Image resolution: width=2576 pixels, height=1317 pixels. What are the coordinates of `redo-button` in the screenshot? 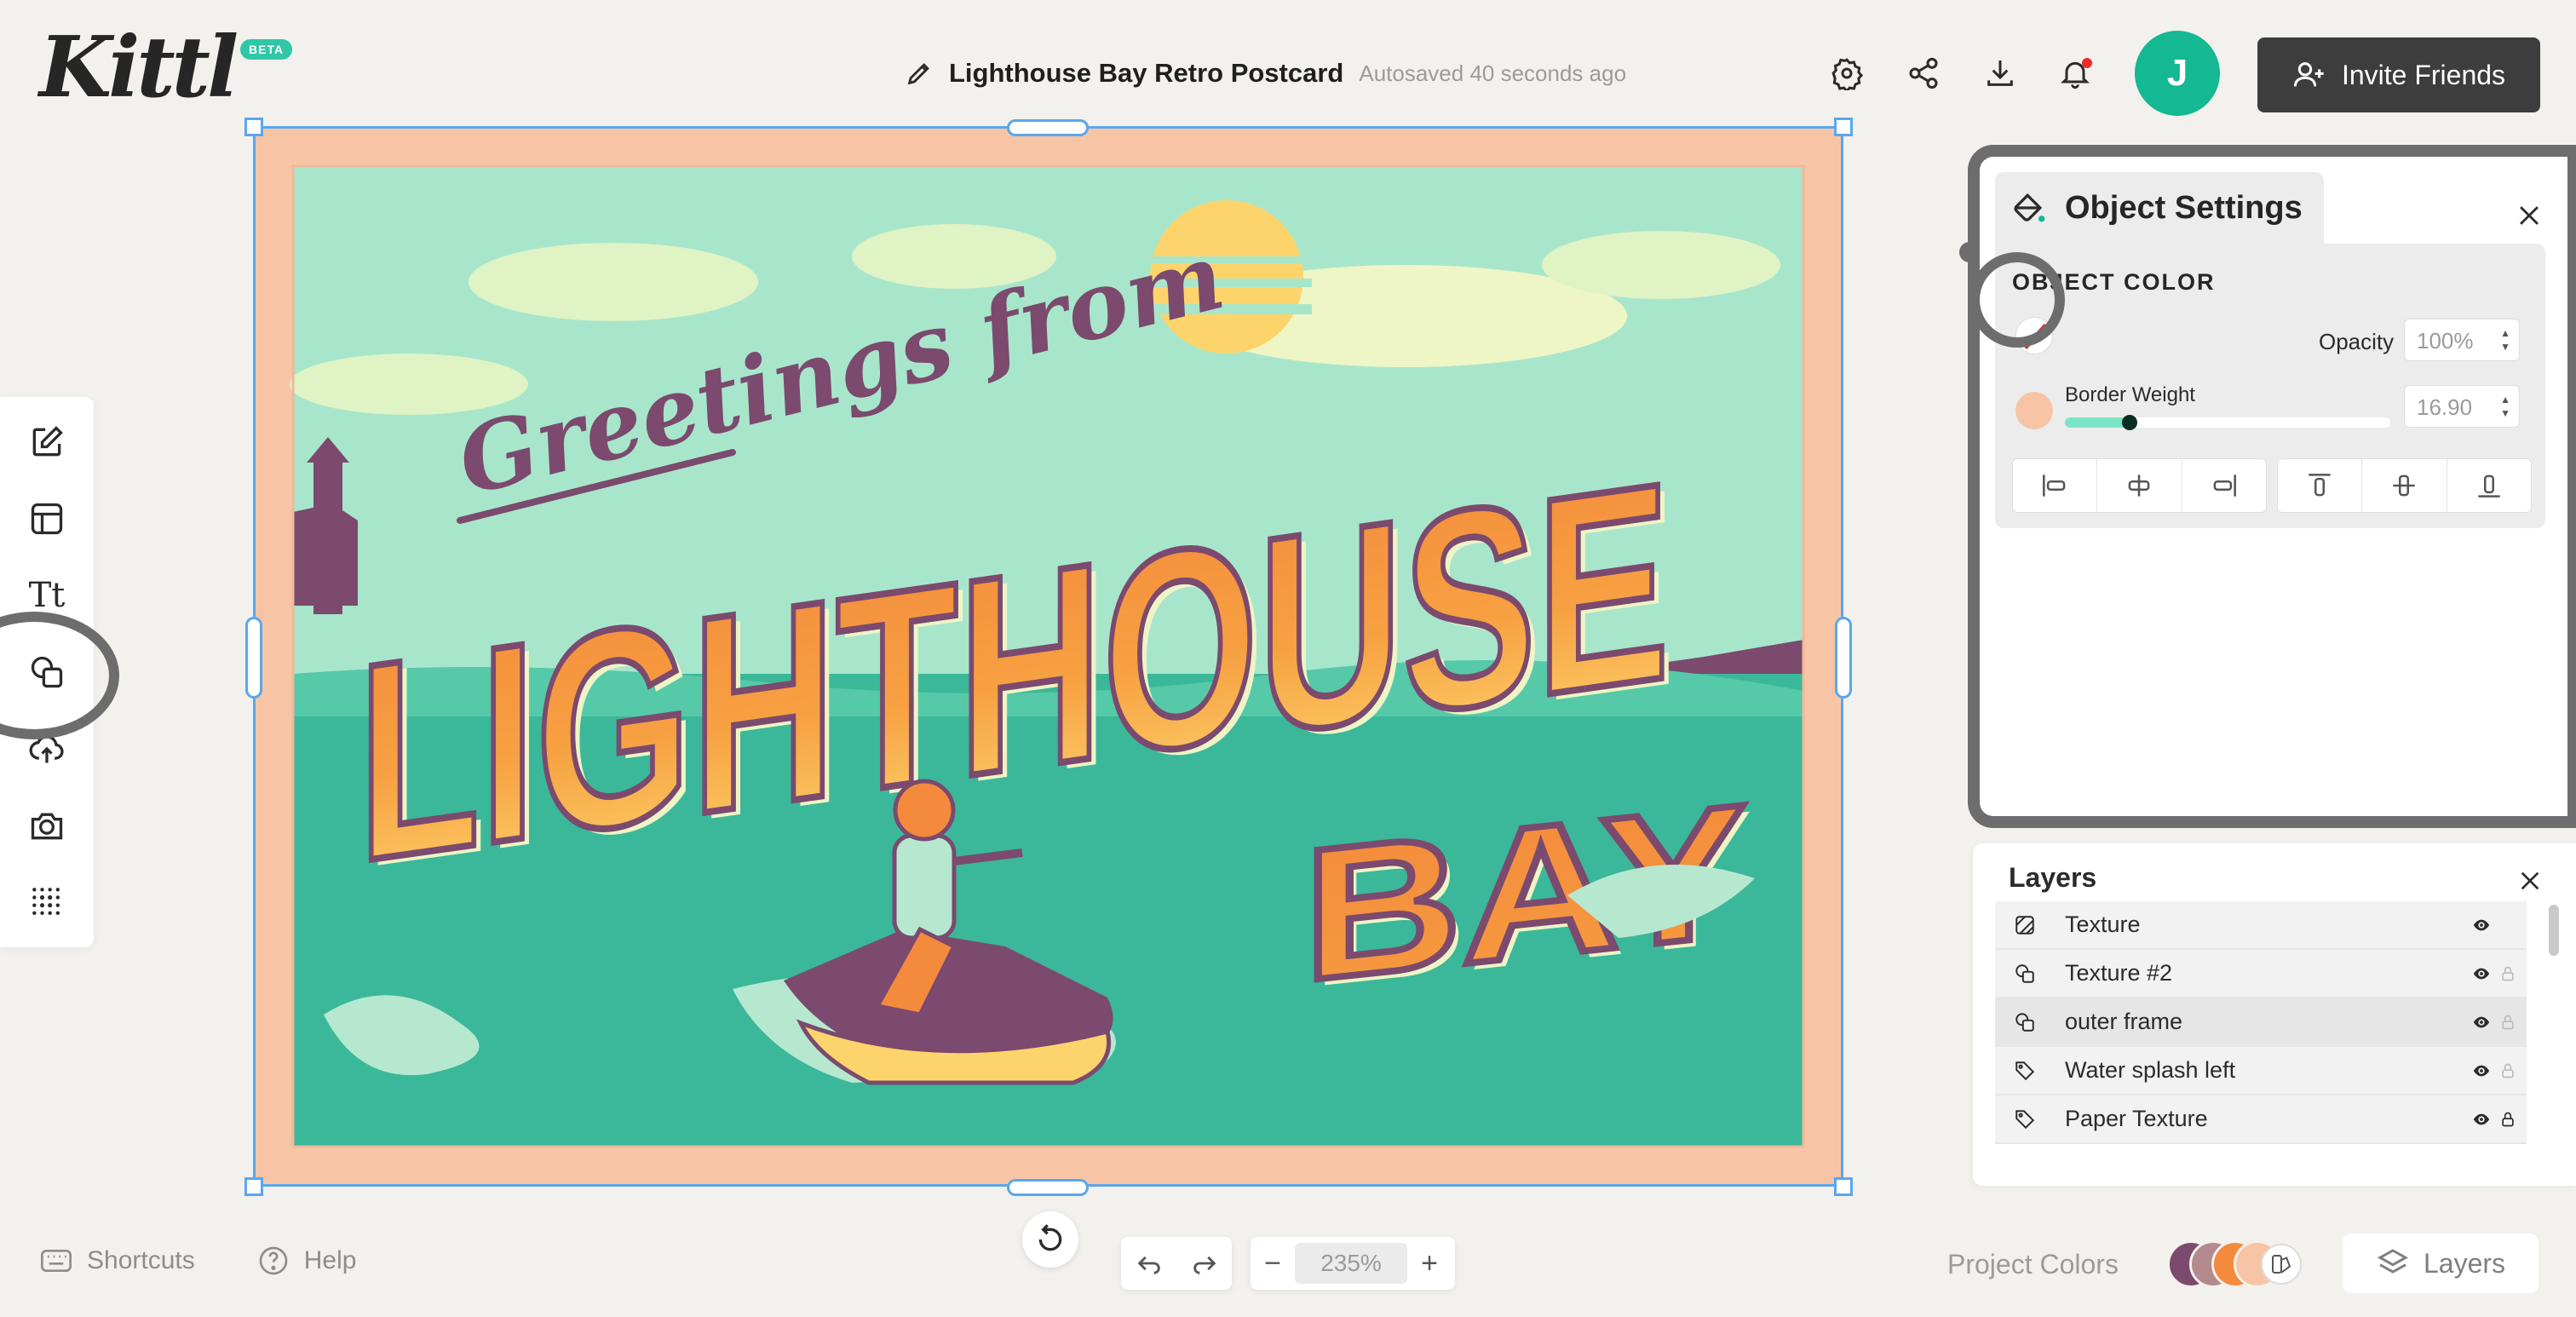 It's located at (1204, 1263).